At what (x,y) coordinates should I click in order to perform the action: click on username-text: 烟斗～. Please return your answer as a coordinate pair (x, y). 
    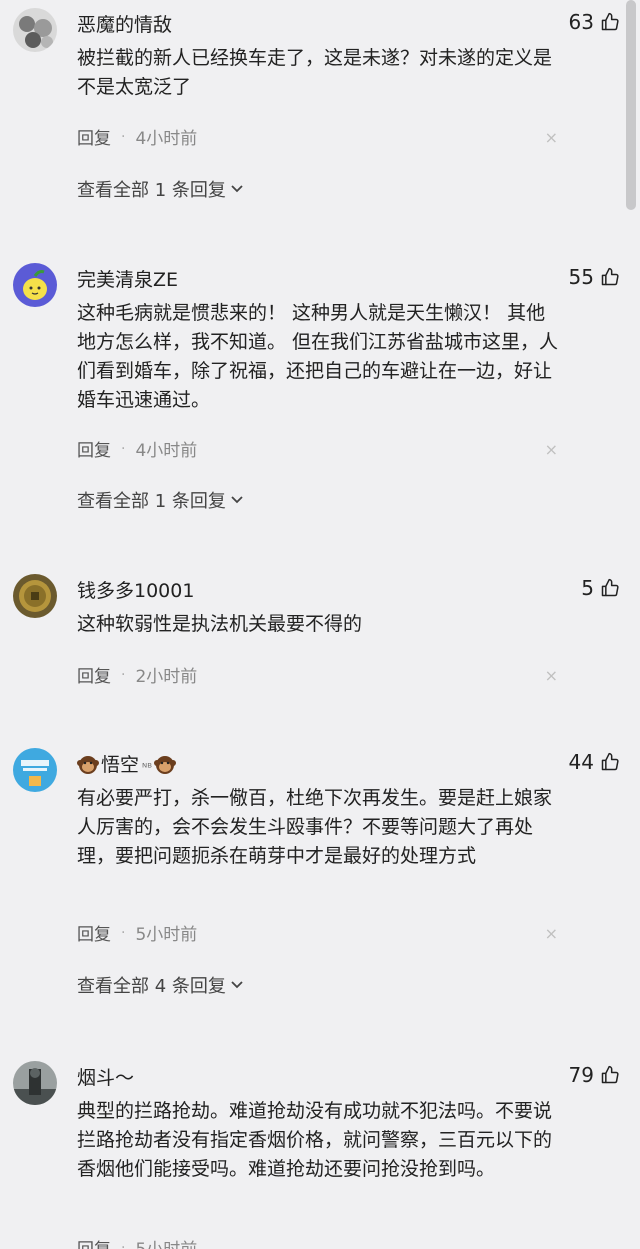
    Looking at the image, I should click on (105, 1076).